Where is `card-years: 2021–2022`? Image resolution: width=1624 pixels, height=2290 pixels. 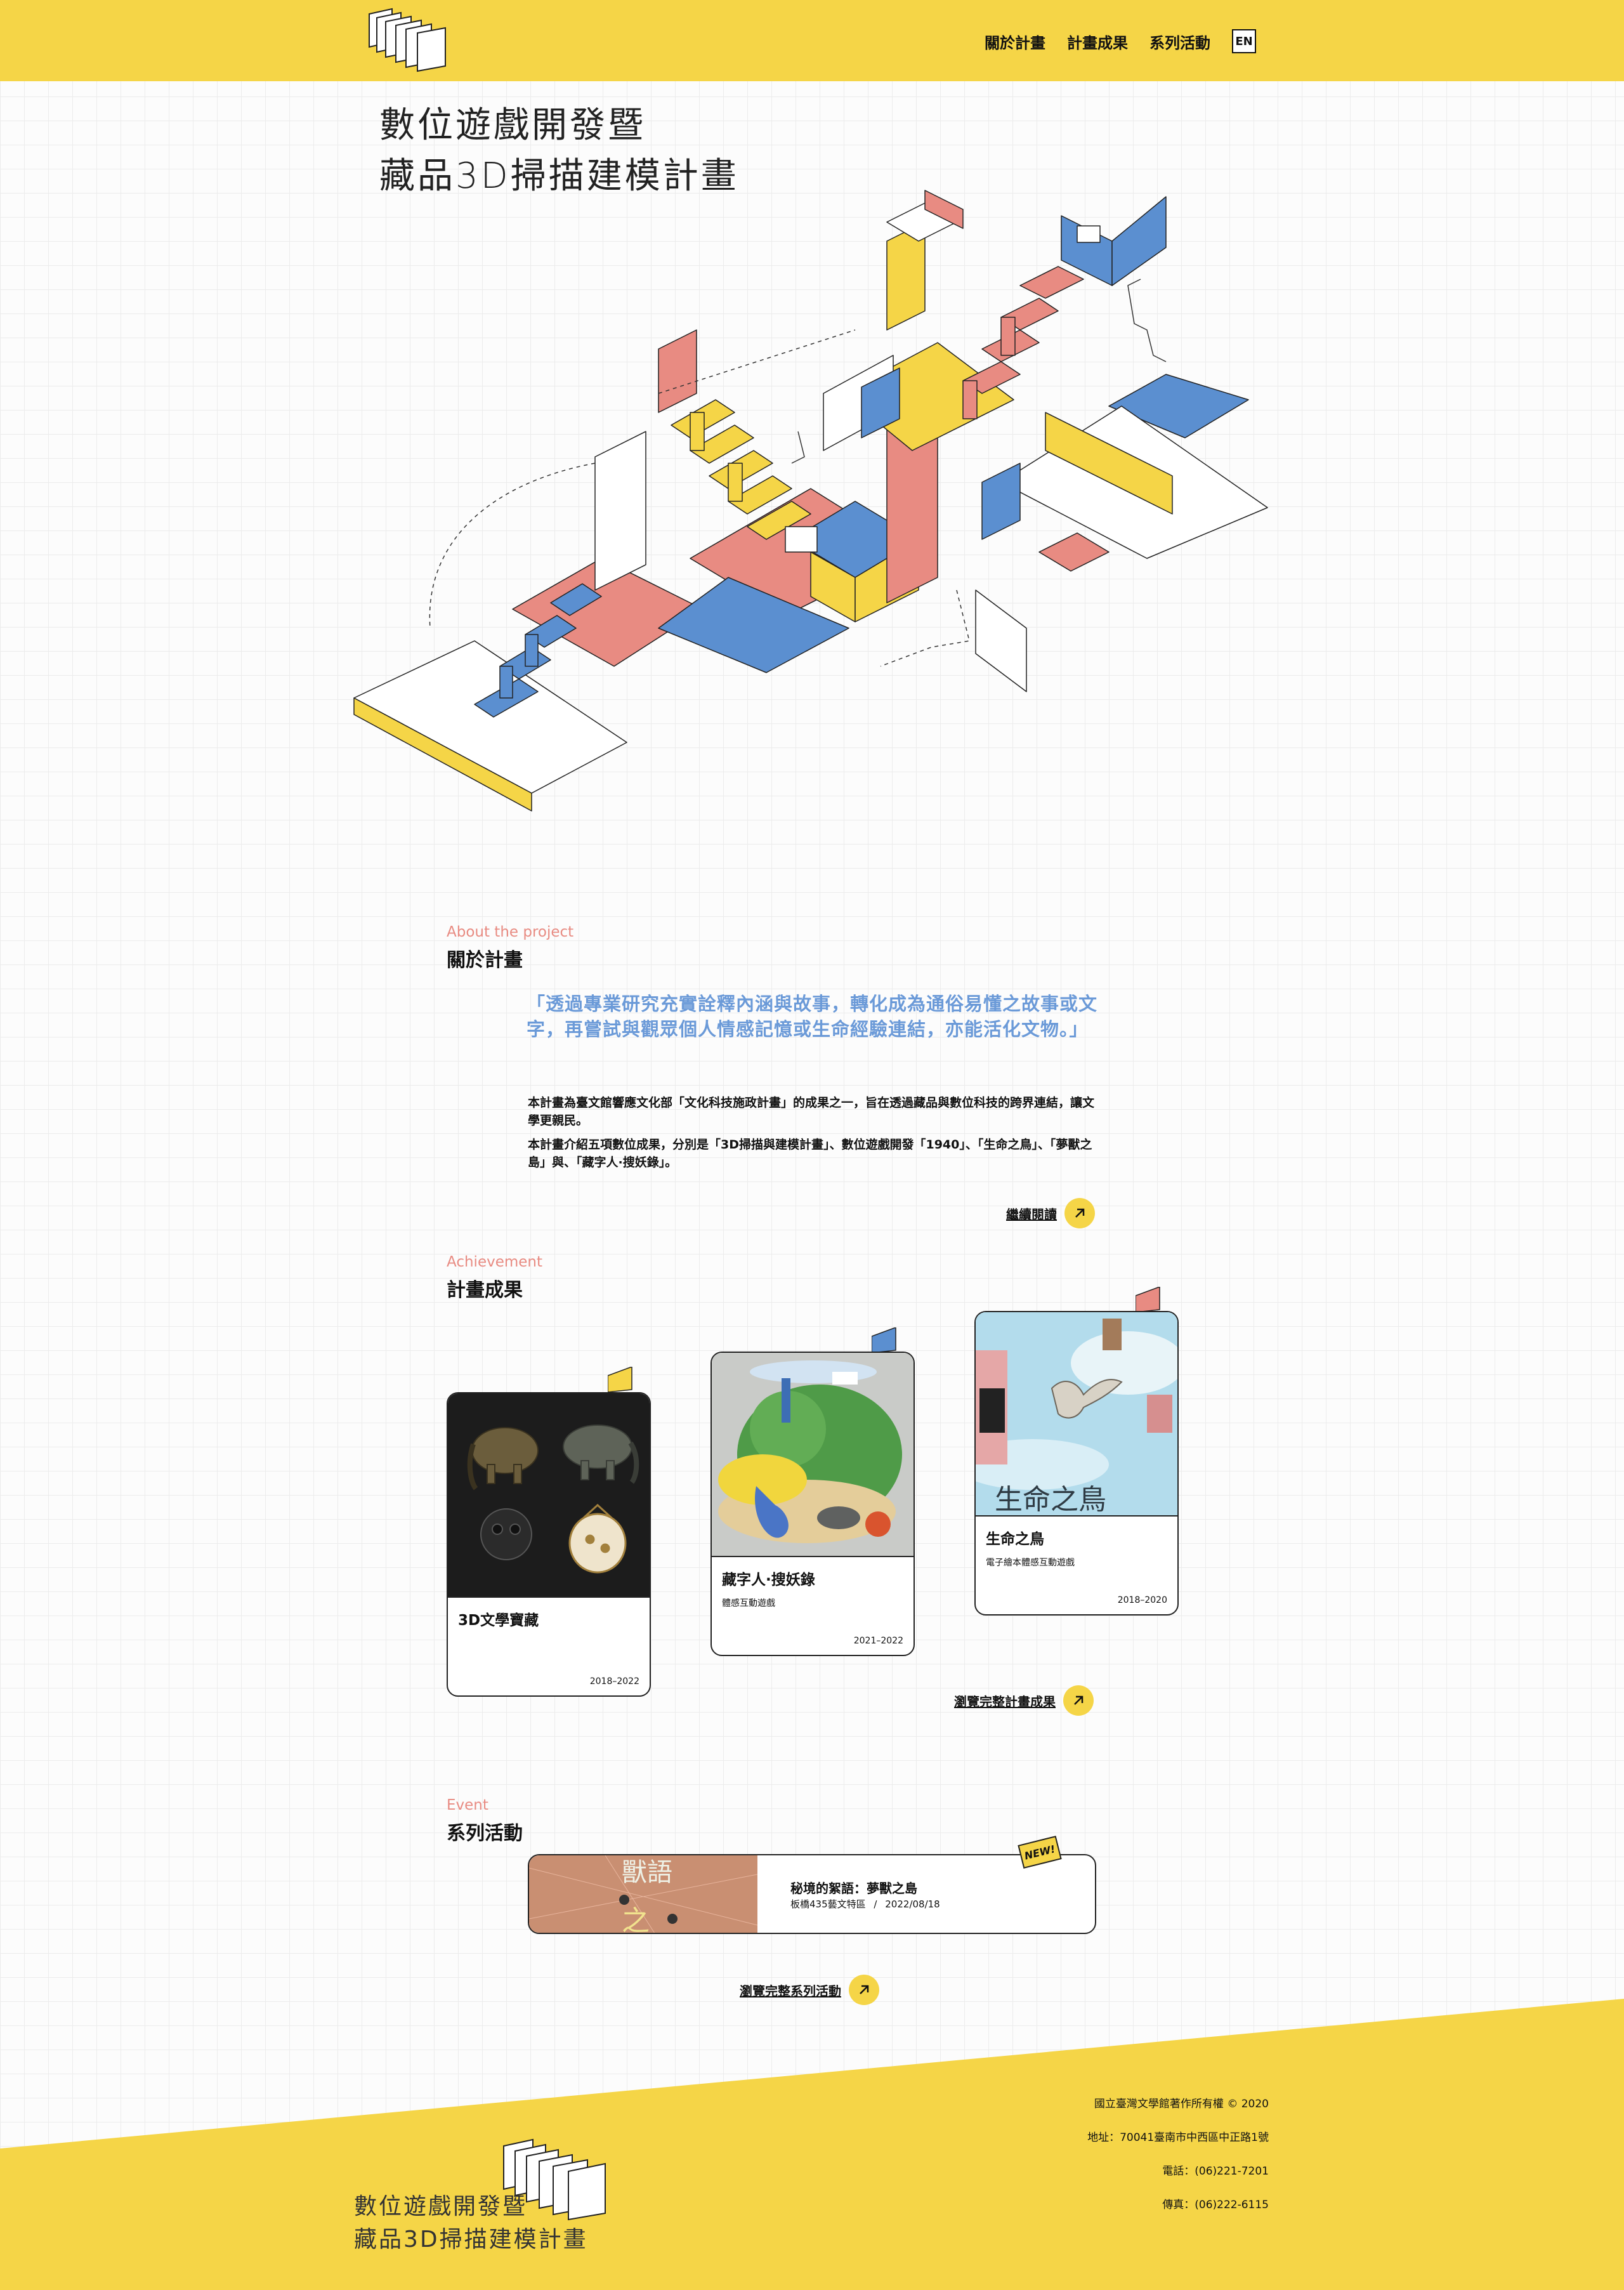
card-years: 2021–2022 is located at coordinates (878, 1641).